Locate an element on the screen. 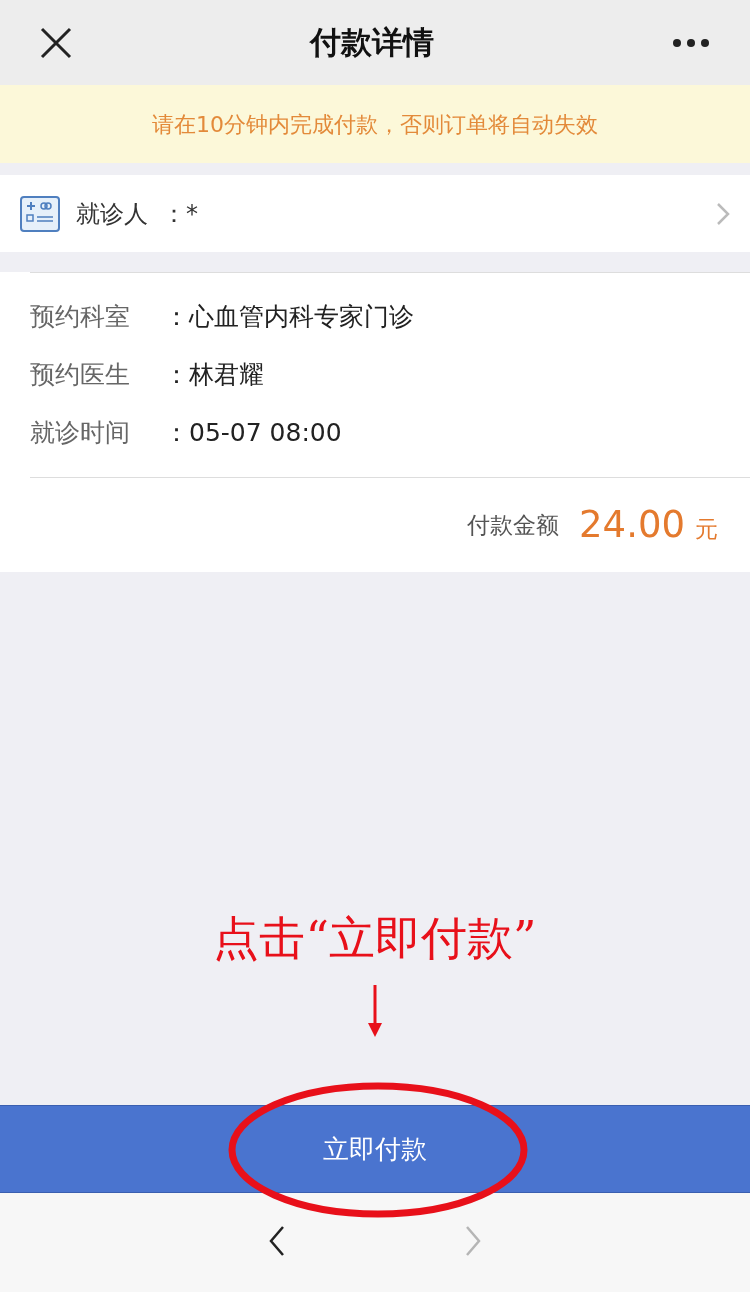 The width and height of the screenshot is (750, 1292). back-icon is located at coordinates (277, 1240).